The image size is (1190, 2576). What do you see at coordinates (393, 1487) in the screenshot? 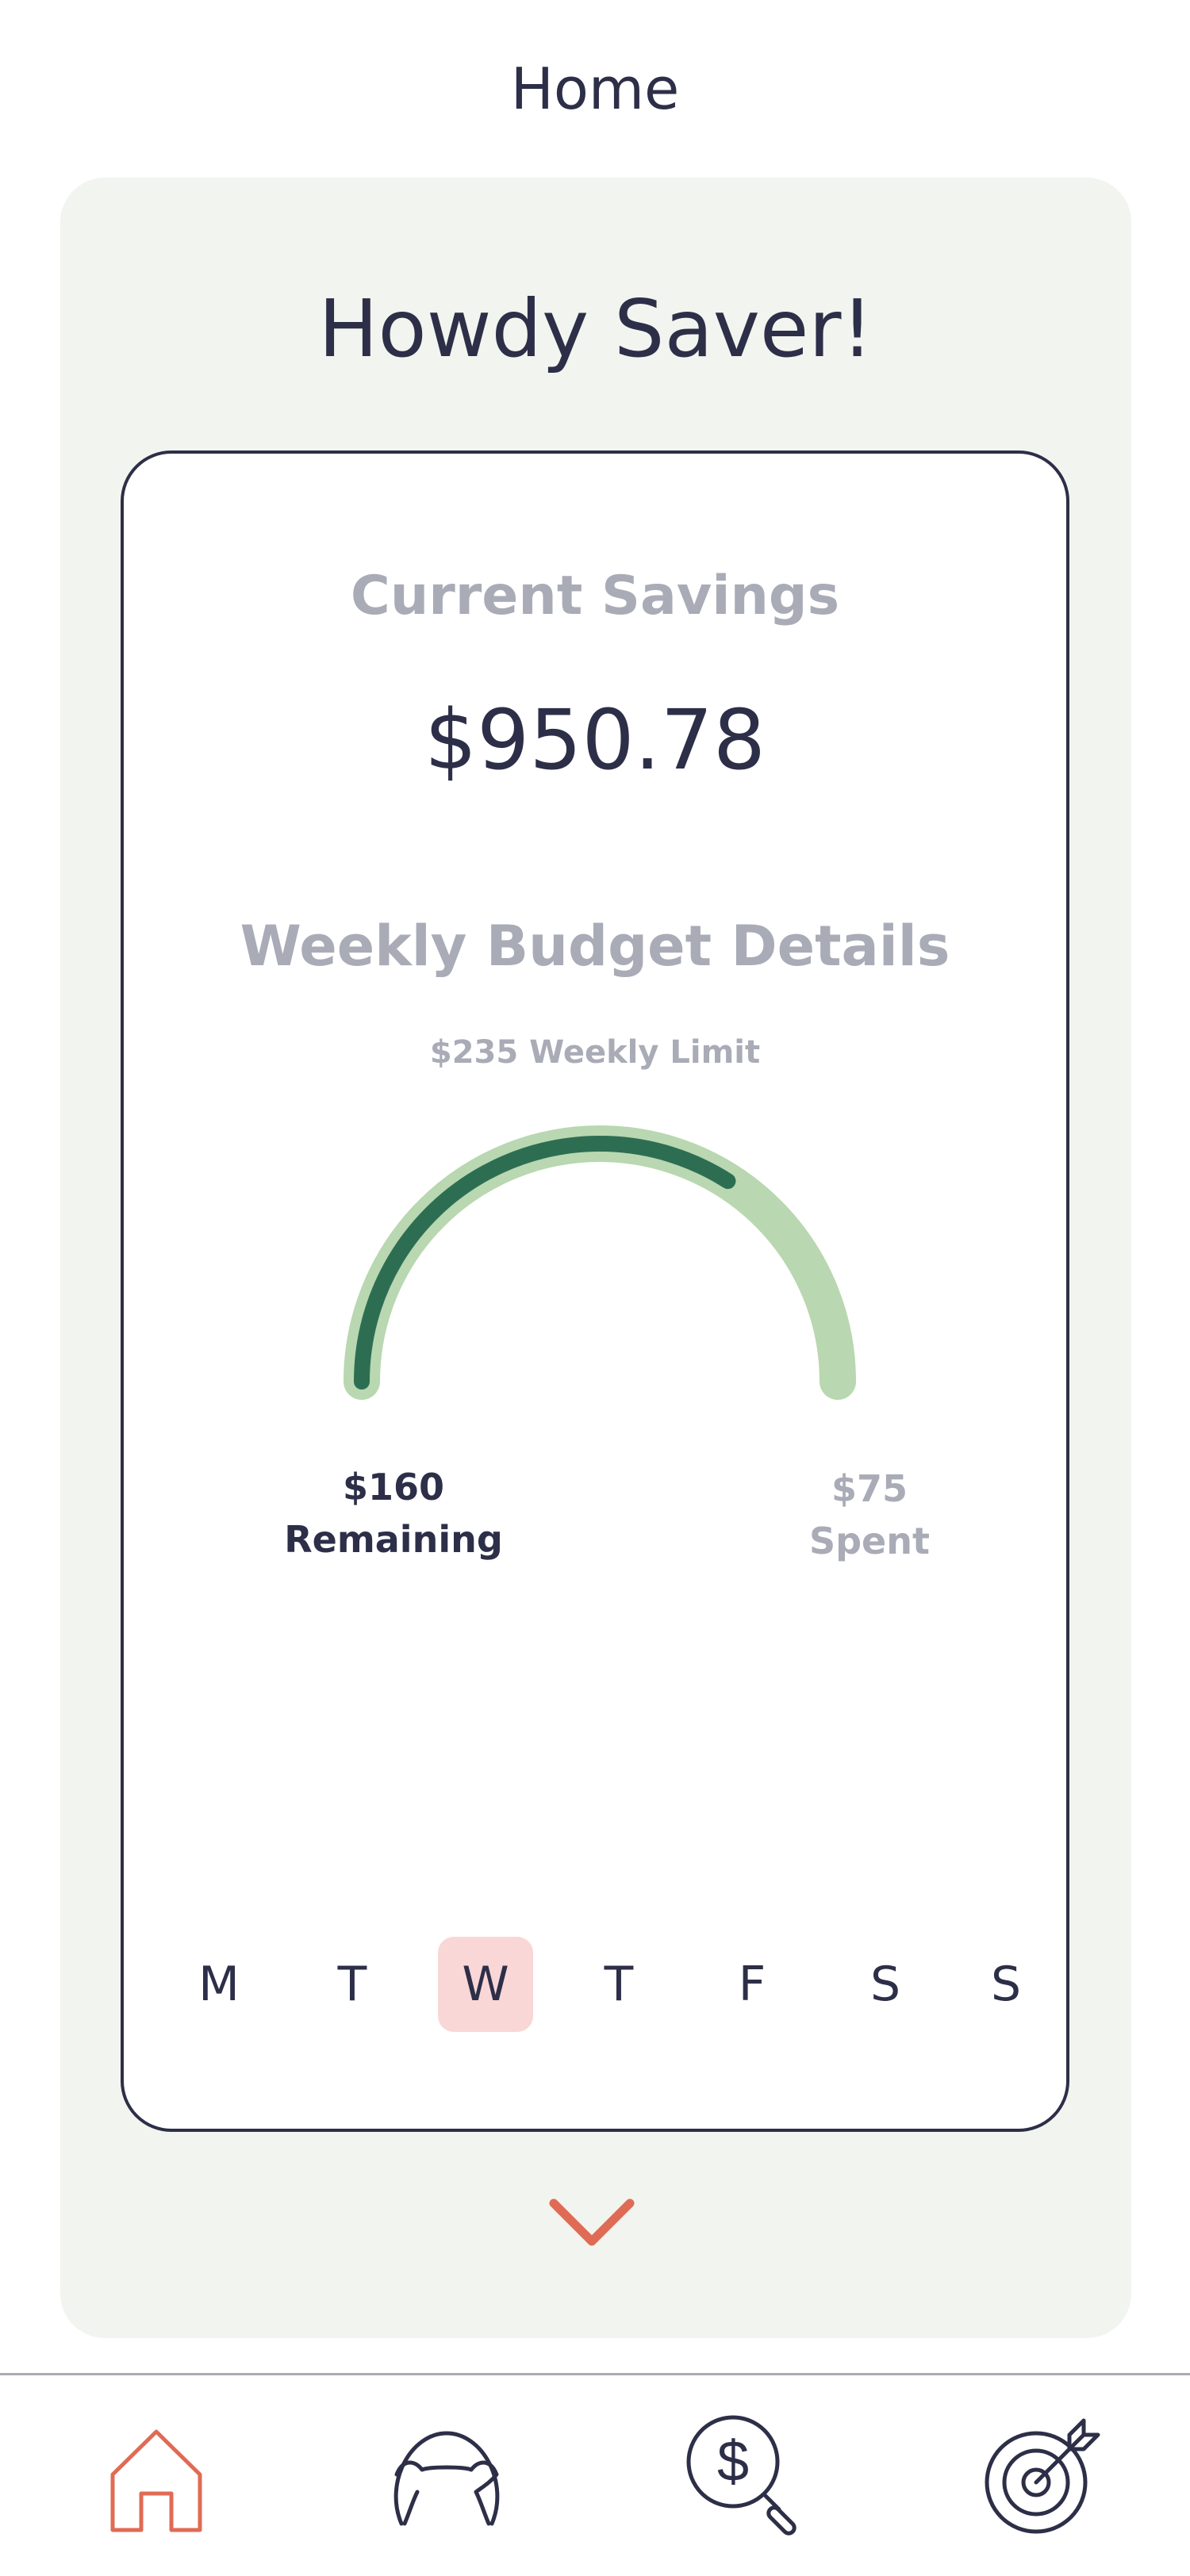
I see `remaining-value: $160` at bounding box center [393, 1487].